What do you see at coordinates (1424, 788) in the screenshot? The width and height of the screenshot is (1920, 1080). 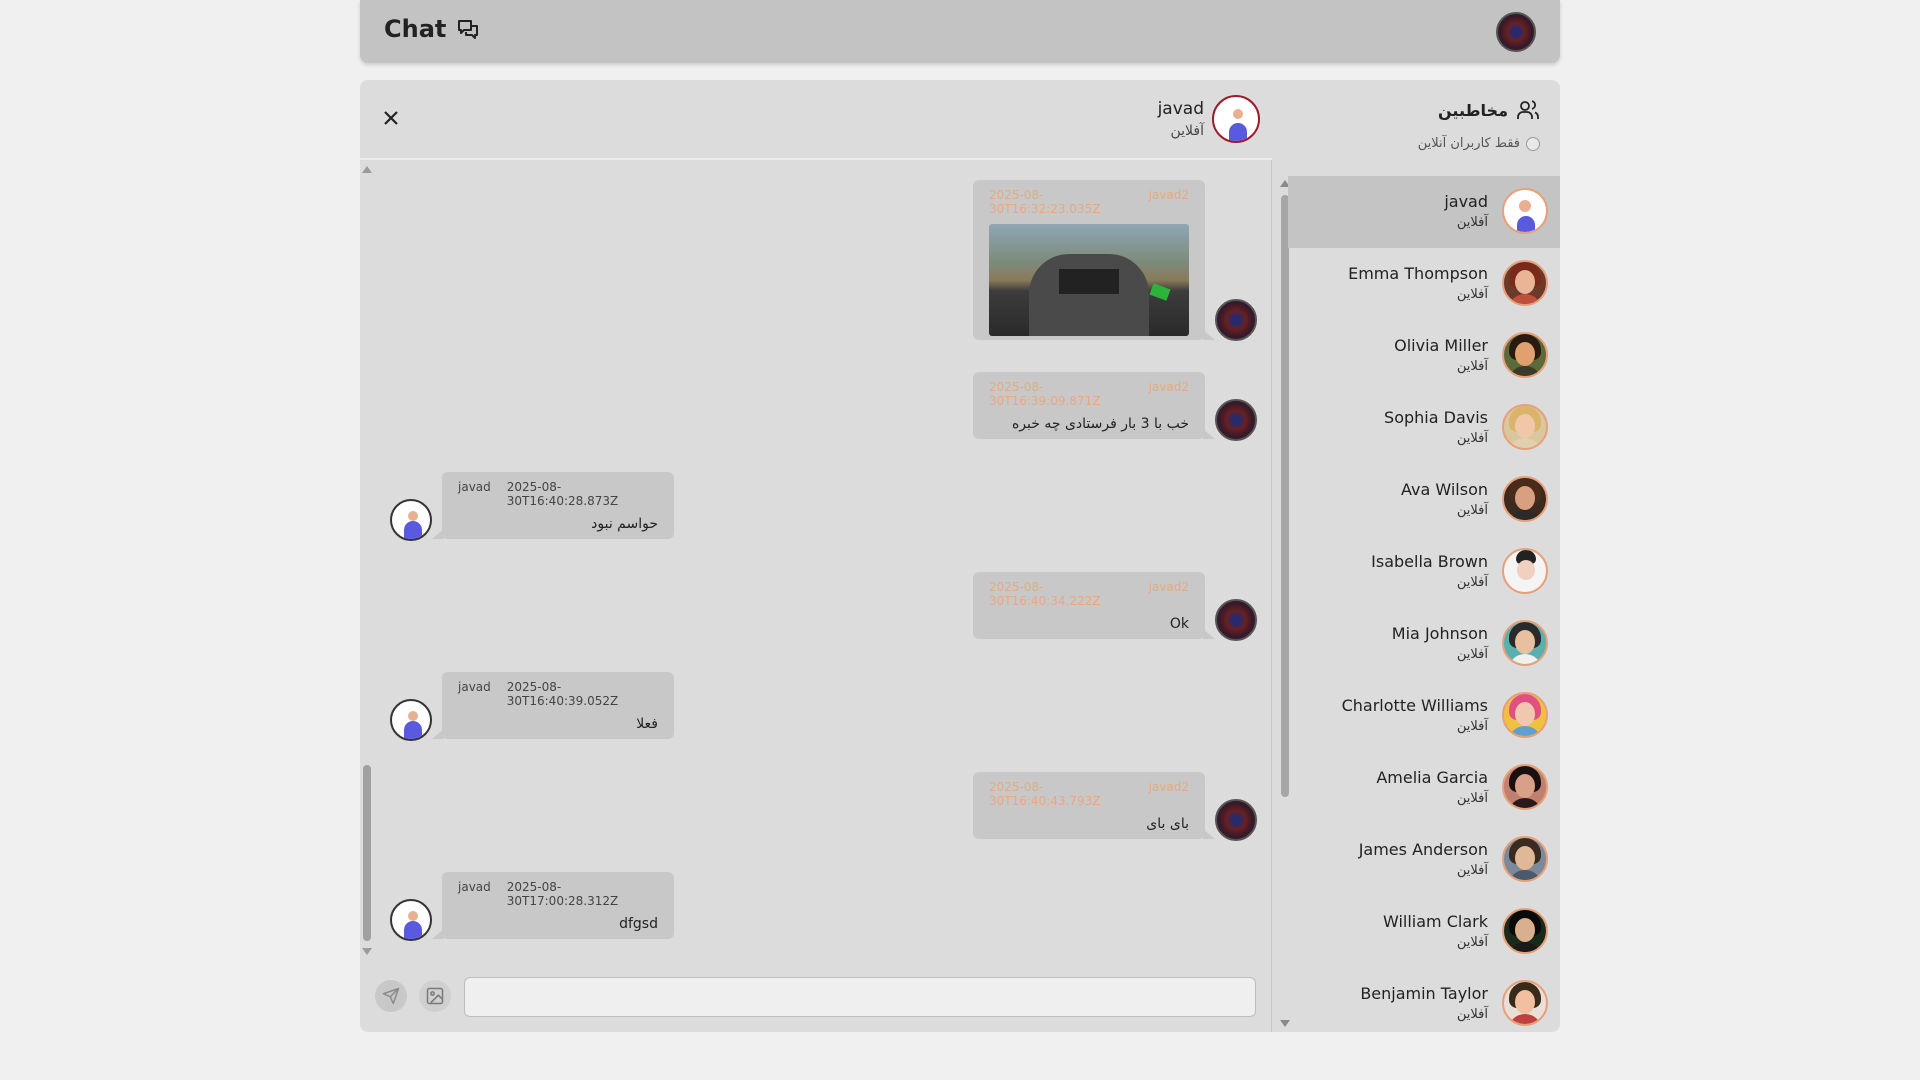 I see `contact-item: Amelia Garcia آفلاین` at bounding box center [1424, 788].